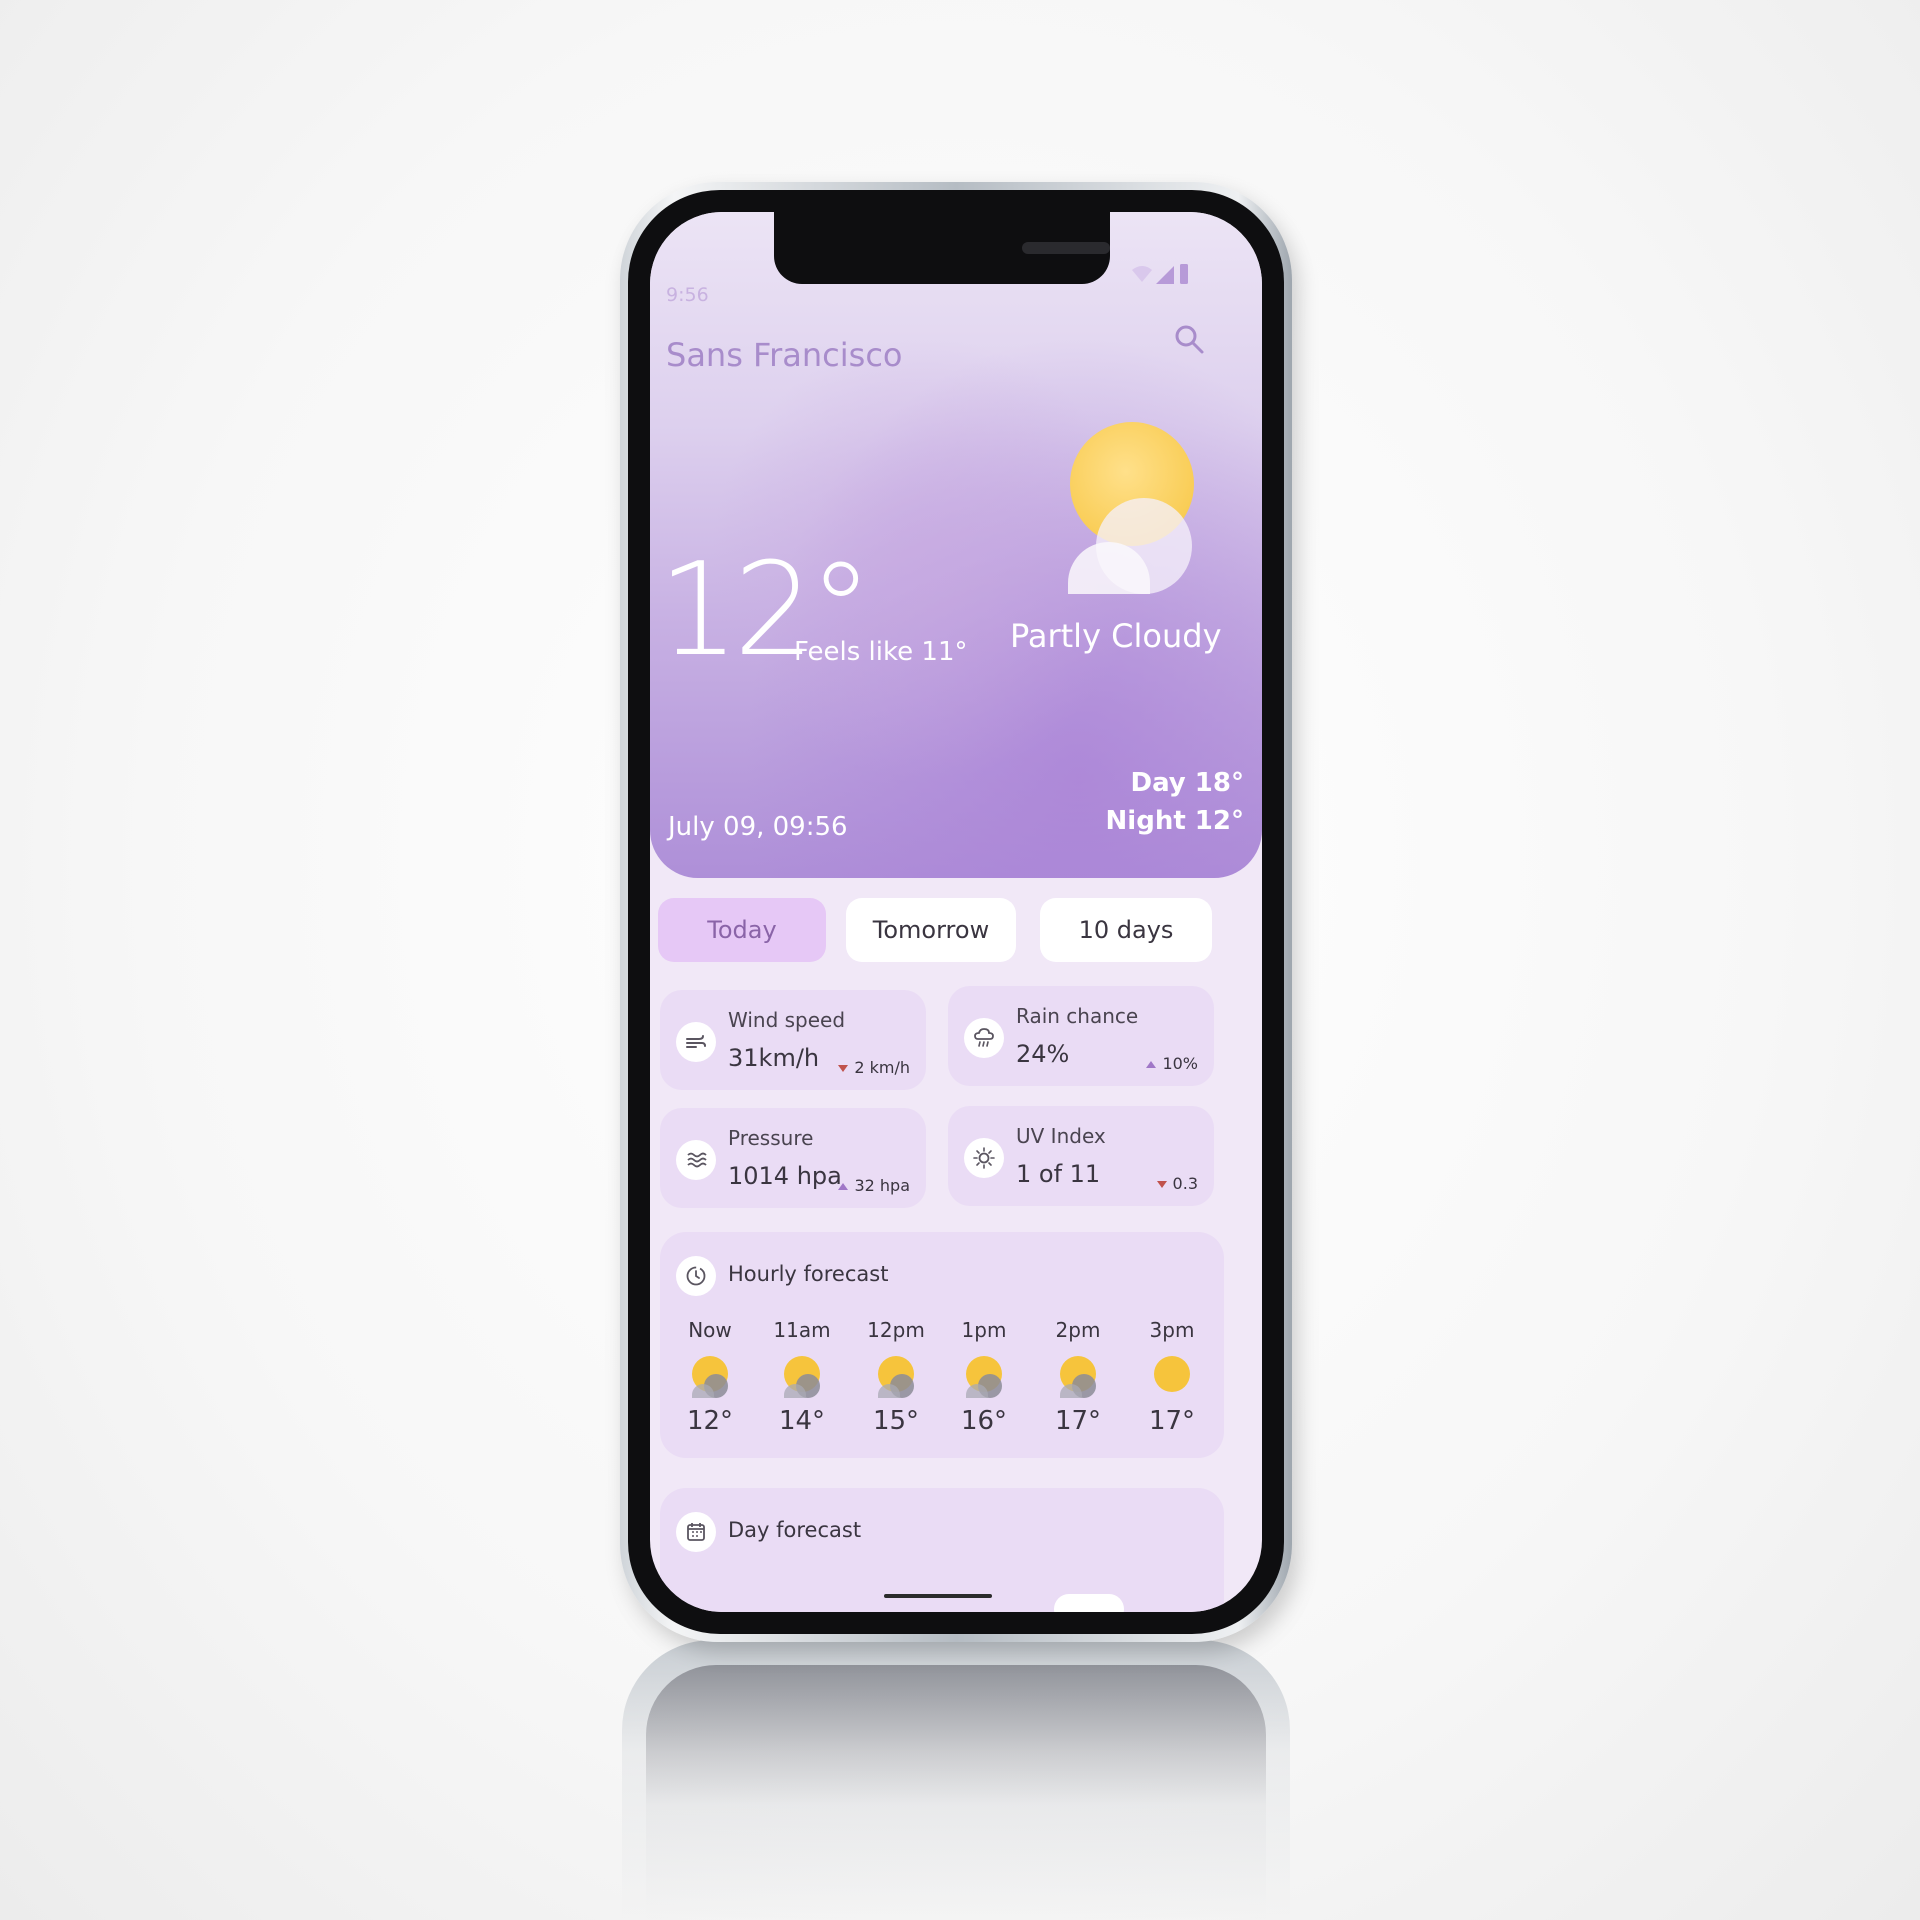 This screenshot has height=1920, width=1920. Describe the element at coordinates (942, 248) in the screenshot. I see `phone-notch` at that location.